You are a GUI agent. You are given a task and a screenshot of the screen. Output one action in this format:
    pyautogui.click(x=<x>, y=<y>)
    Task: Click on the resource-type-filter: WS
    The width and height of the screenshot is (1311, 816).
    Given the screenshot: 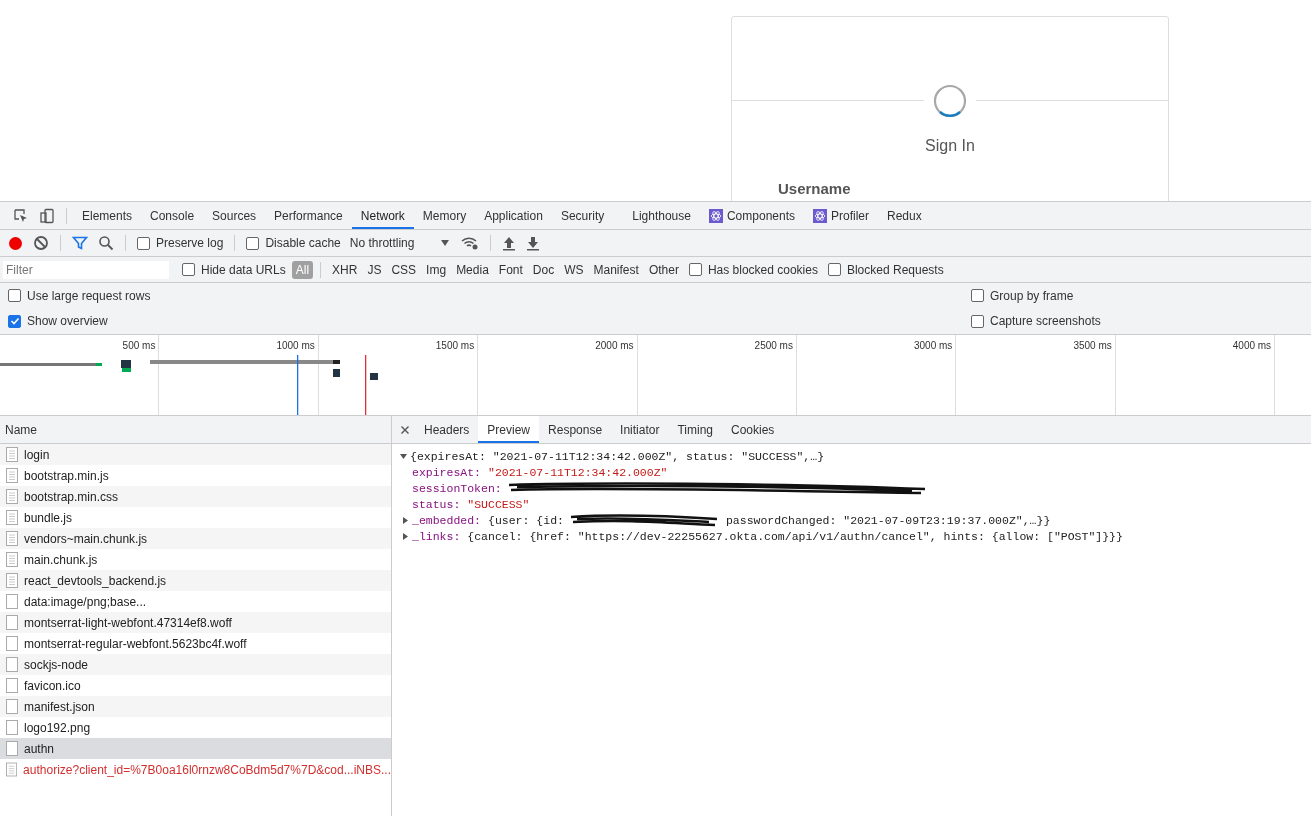 What is the action you would take?
    pyautogui.click(x=574, y=269)
    